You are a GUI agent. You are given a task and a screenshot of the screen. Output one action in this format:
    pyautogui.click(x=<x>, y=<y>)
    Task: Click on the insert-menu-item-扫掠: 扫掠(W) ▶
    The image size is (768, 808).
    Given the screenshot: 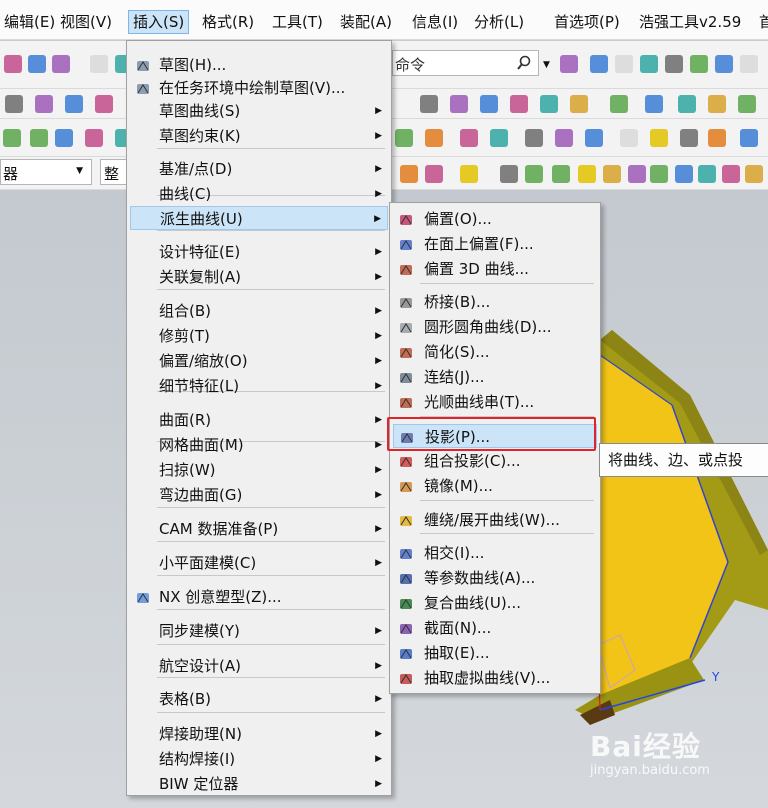 What is the action you would take?
    pyautogui.click(x=259, y=470)
    